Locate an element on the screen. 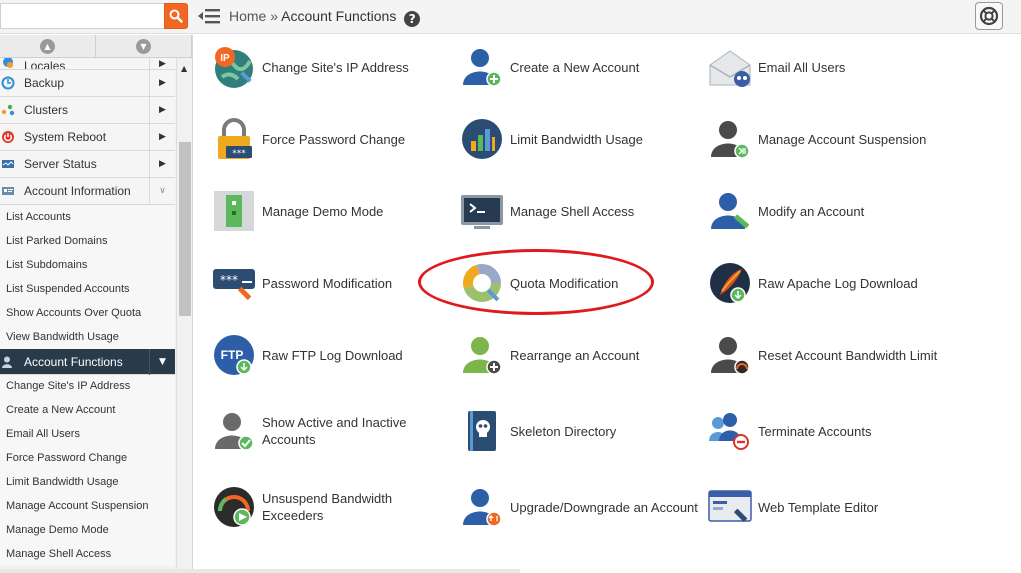 The height and width of the screenshot is (573, 1021). feature-change-site-ip: IP Change Site's IP Address is located at coordinates (310, 67).